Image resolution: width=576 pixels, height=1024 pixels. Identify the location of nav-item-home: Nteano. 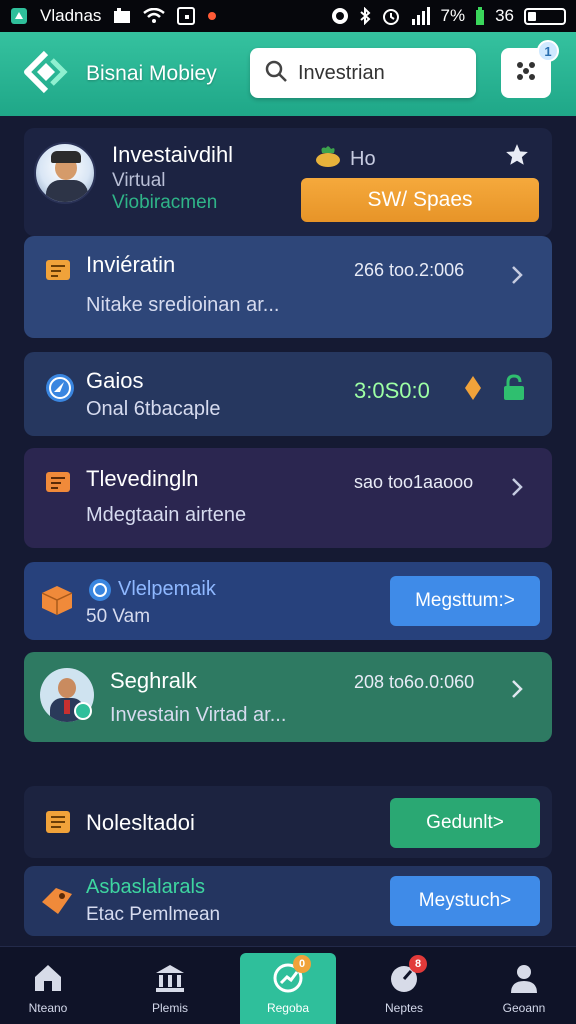
(48, 985).